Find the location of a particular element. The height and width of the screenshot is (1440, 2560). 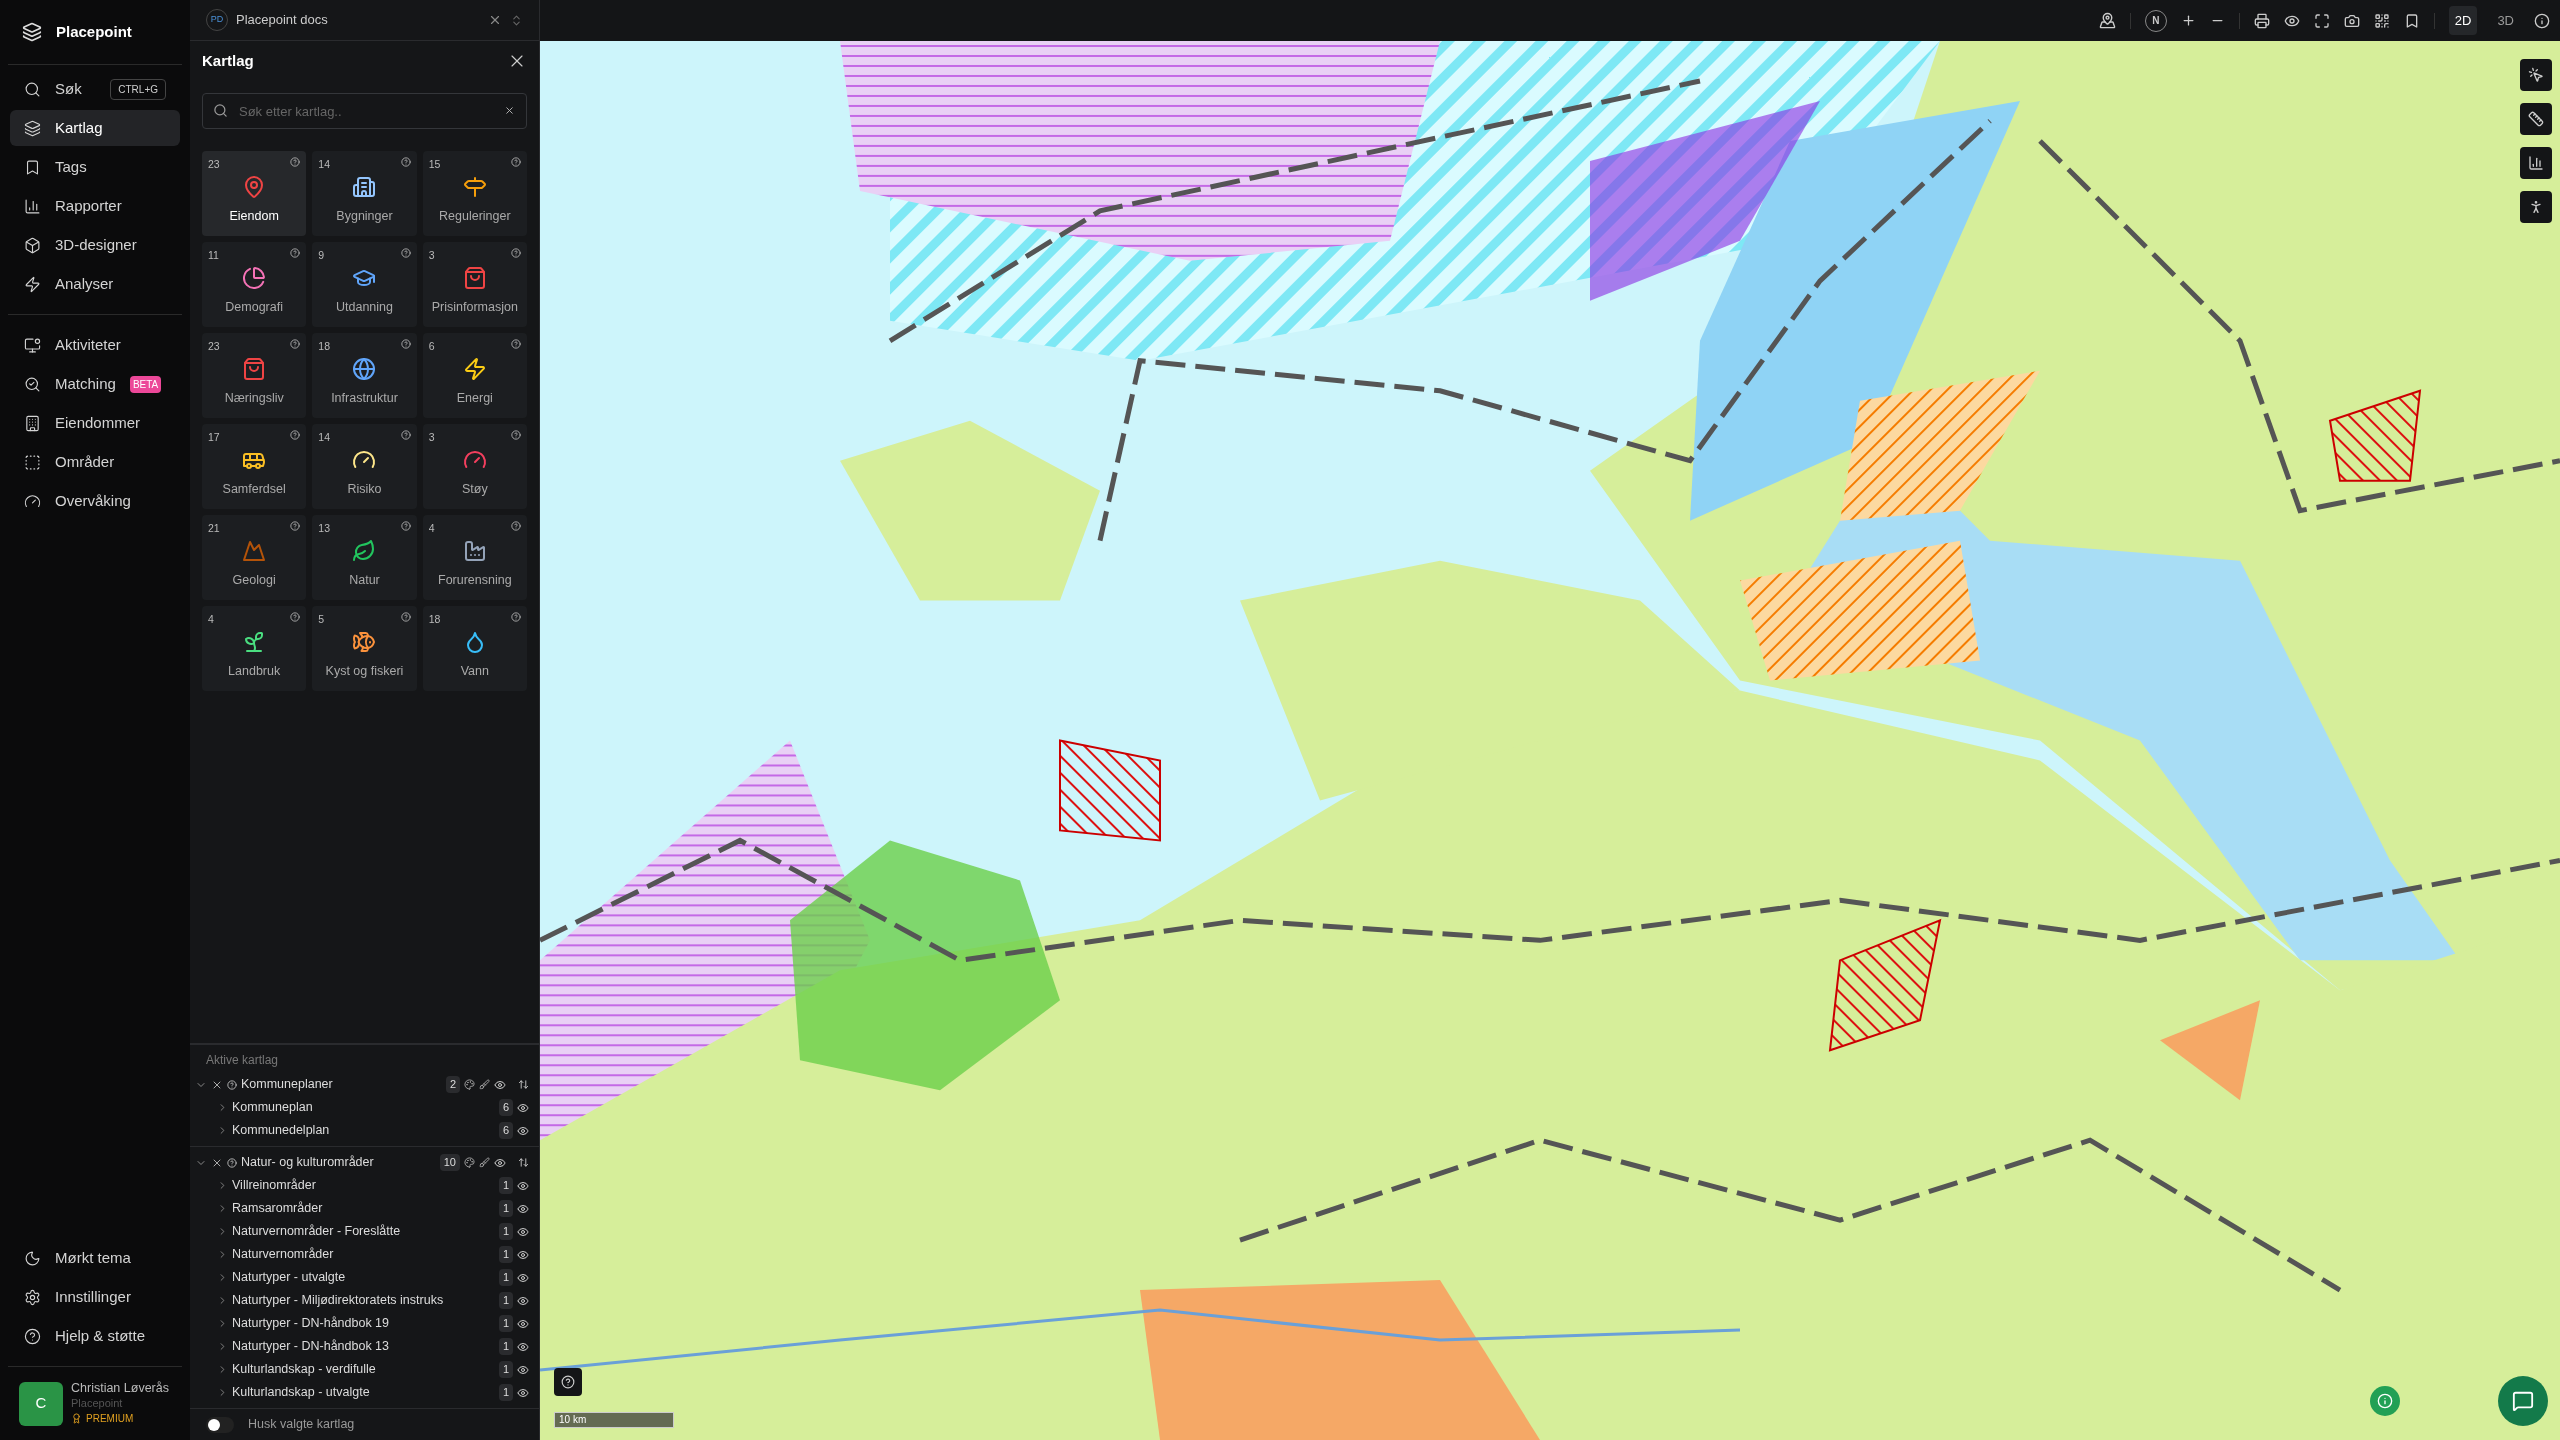

category-tile: 5 Kyst og fiskeri is located at coordinates (364, 648).